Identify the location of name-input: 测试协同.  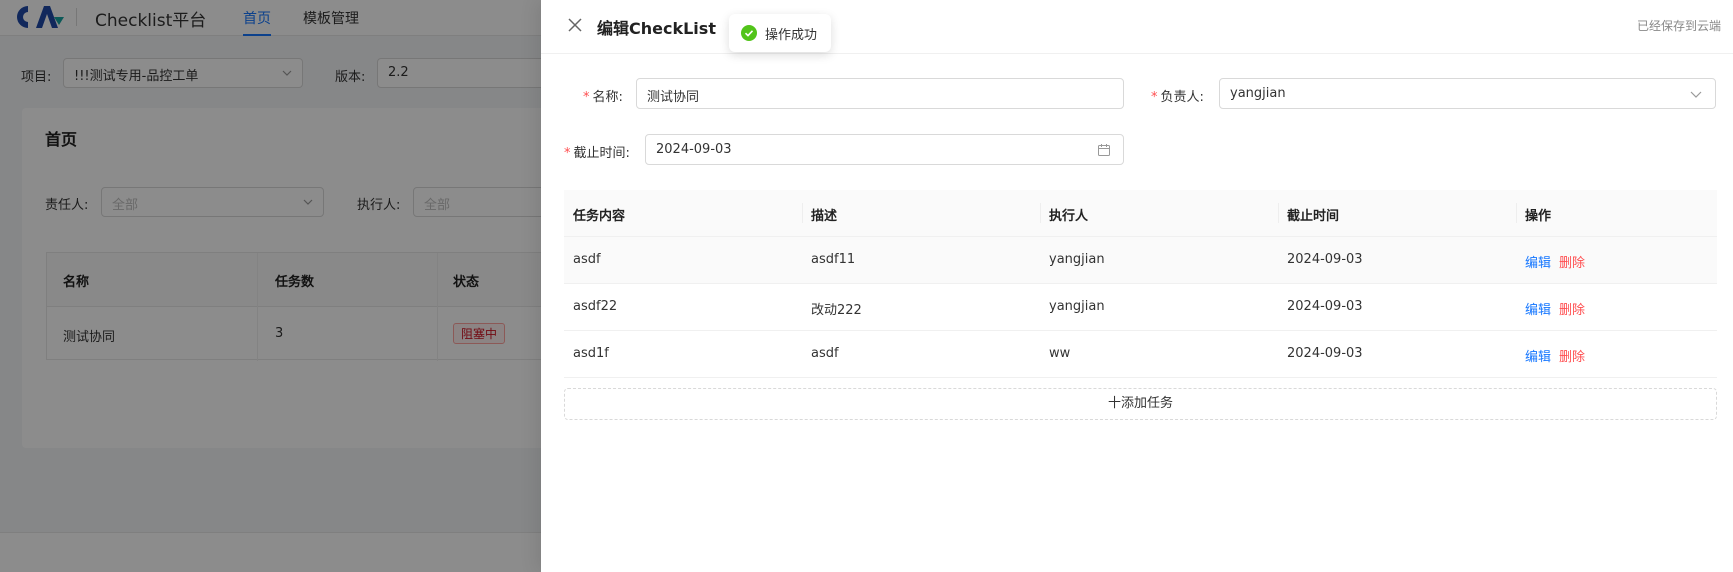
(880, 93).